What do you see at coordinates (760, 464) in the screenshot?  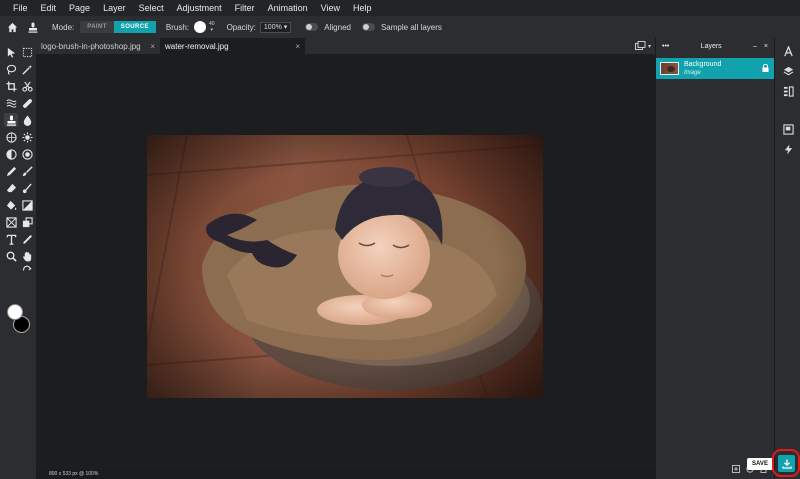 I see `save-button: SAVE` at bounding box center [760, 464].